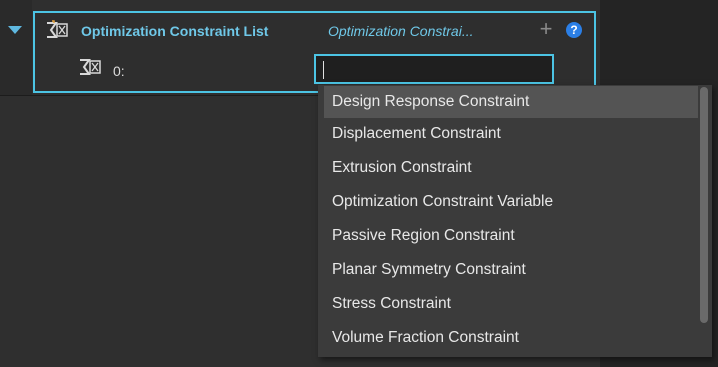  What do you see at coordinates (323, 70) in the screenshot?
I see `text-caret` at bounding box center [323, 70].